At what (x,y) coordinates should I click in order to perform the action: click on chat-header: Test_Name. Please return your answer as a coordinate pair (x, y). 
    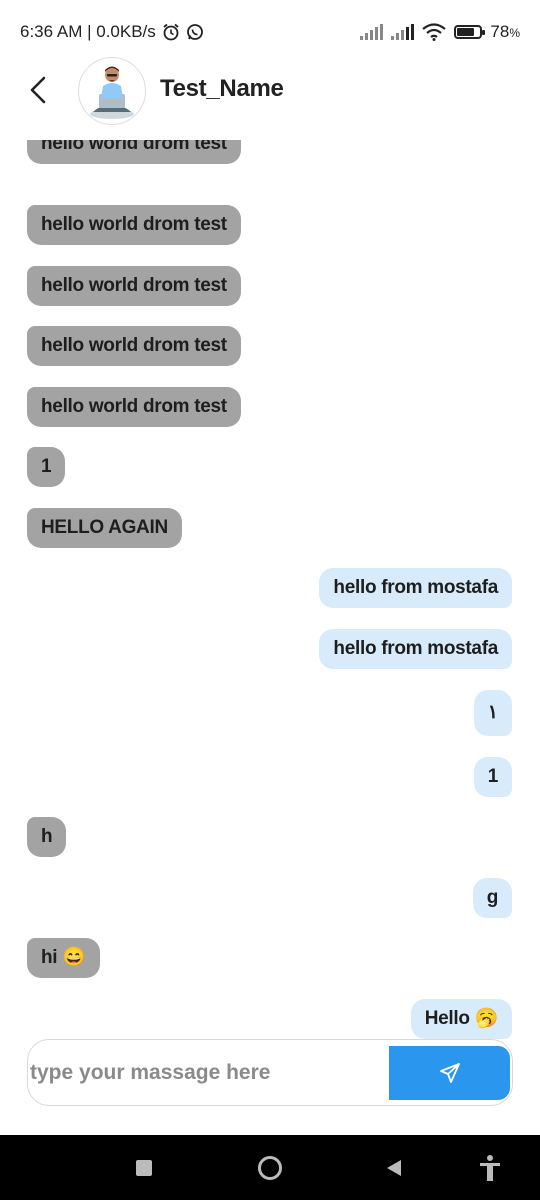
    Looking at the image, I should click on (270, 91).